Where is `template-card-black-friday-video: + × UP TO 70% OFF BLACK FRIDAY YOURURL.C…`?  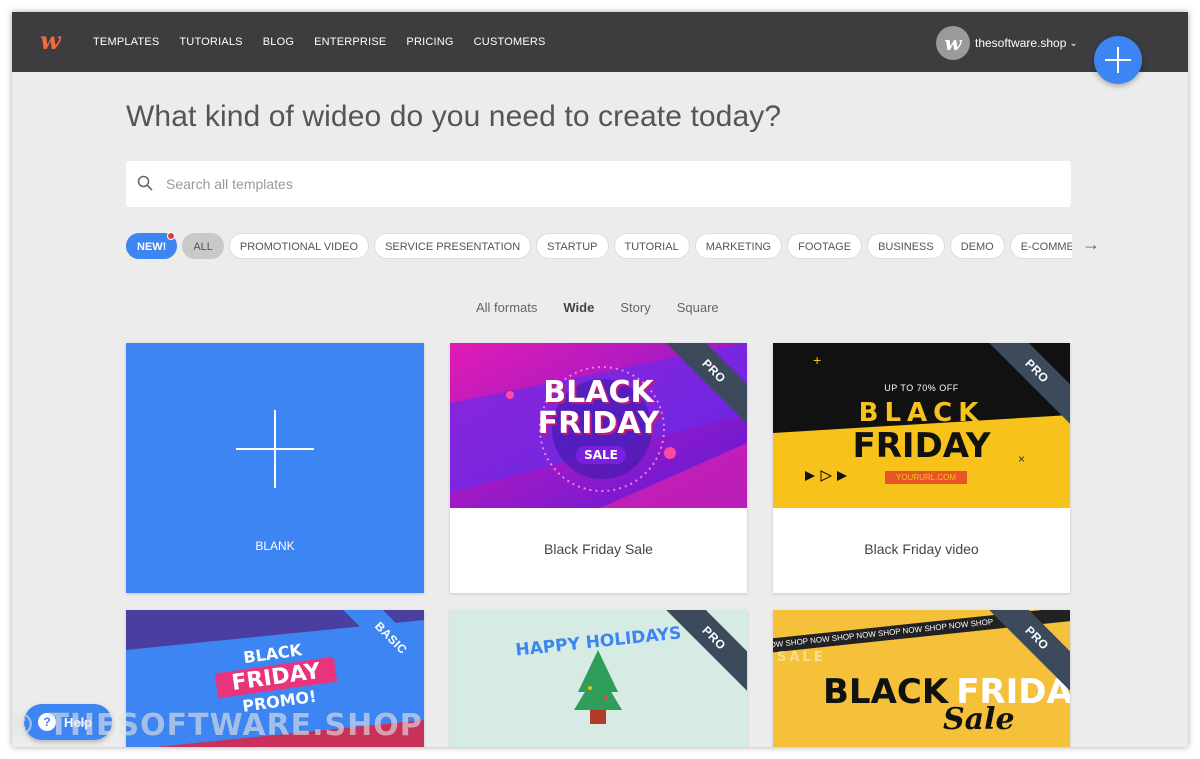
template-card-black-friday-video: + × UP TO 70% OFF BLACK FRIDAY YOURURL.C… is located at coordinates (921, 468).